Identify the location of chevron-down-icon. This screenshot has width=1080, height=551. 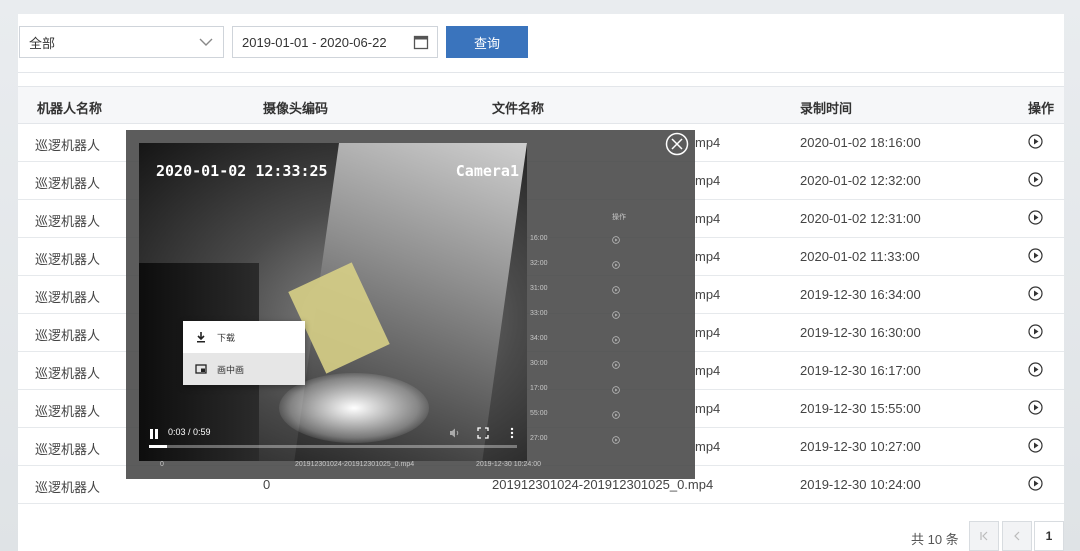
(206, 42).